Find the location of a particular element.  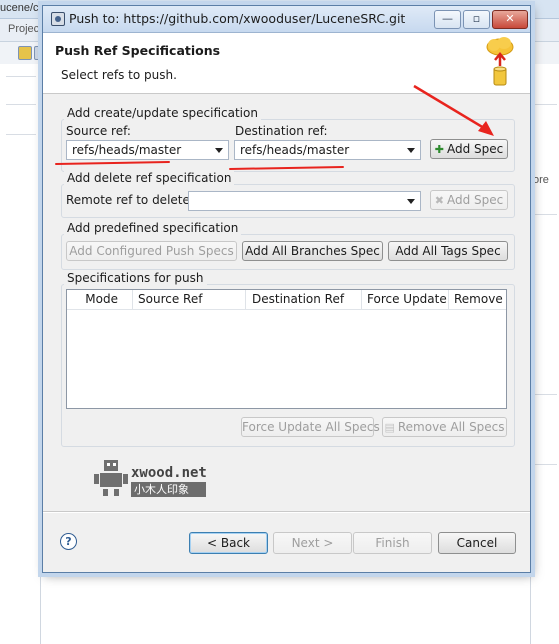

create-update-group-label: Add create/update specification is located at coordinates (162, 113).